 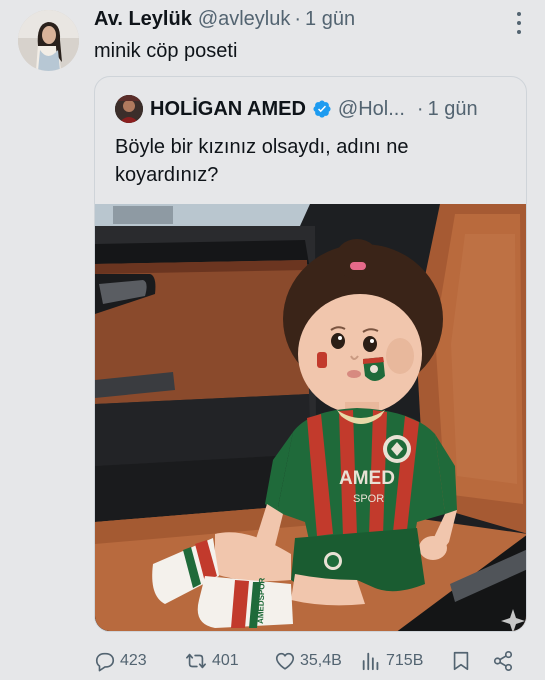 I want to click on share-icon, so click(x=503, y=661).